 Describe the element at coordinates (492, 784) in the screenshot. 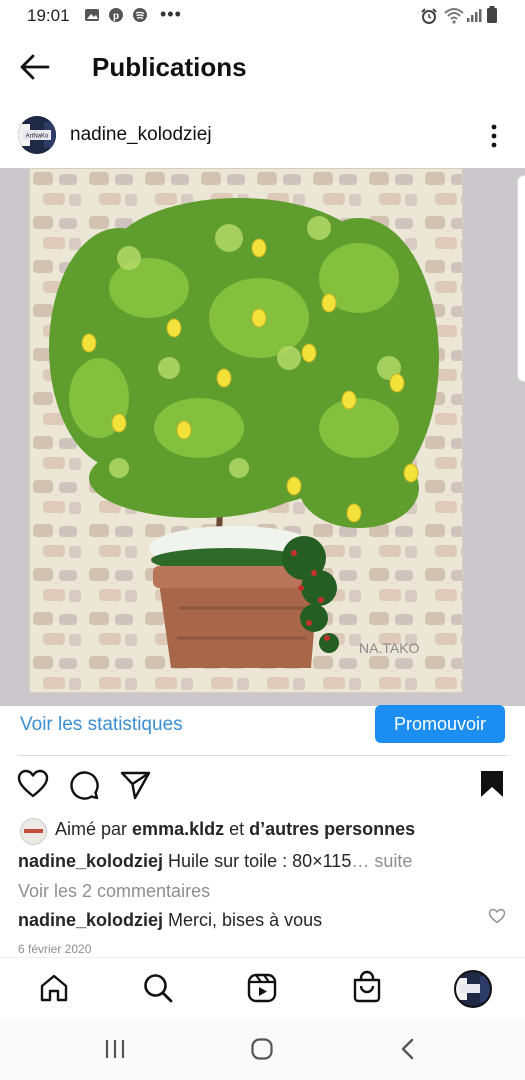

I see `save-bookmark-icon` at that location.